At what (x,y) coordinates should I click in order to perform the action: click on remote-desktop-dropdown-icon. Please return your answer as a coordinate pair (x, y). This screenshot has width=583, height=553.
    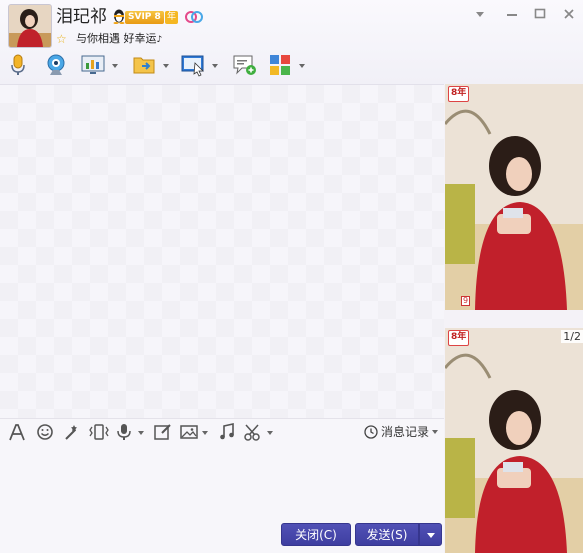
    Looking at the image, I should click on (215, 66).